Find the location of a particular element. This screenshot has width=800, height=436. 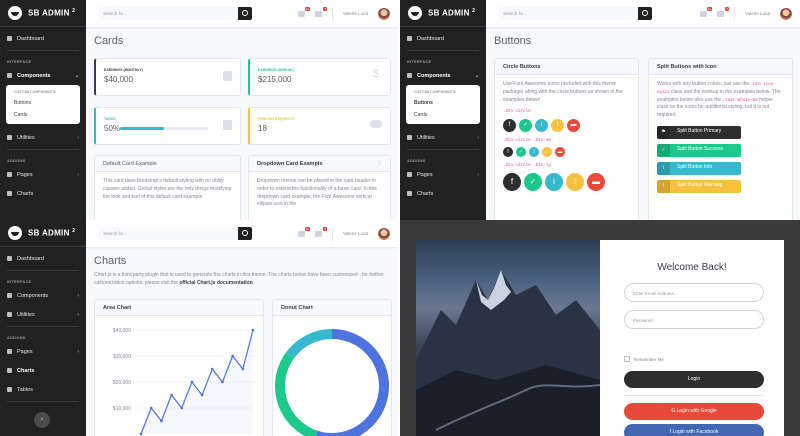

page-title: Cards is located at coordinates (109, 41).